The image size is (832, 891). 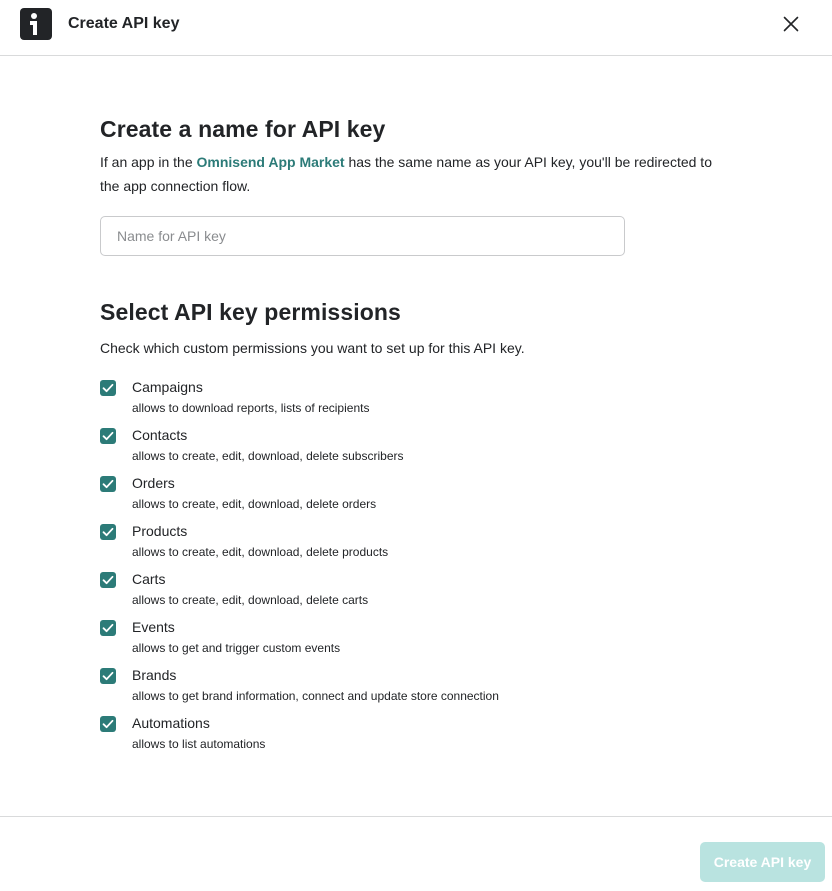 What do you see at coordinates (416, 853) in the screenshot?
I see `modal-footer: Create API key` at bounding box center [416, 853].